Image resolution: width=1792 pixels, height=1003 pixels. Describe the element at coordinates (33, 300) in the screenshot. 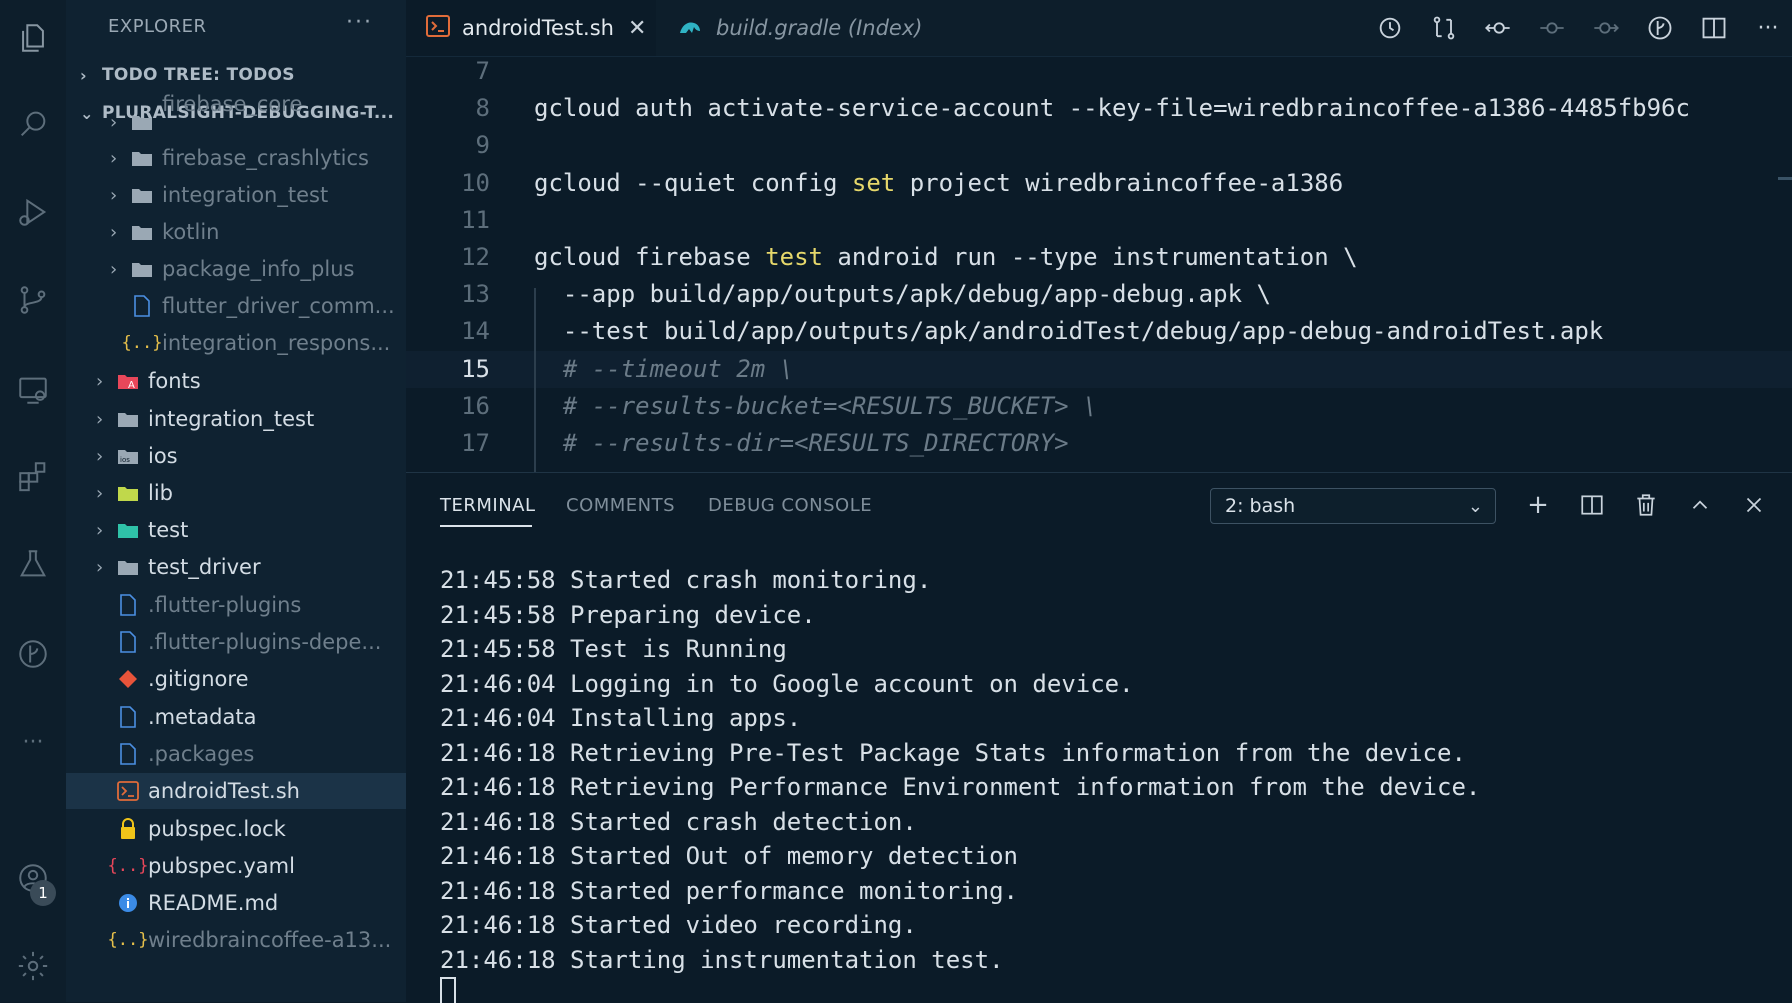

I see `source-control-icon` at that location.